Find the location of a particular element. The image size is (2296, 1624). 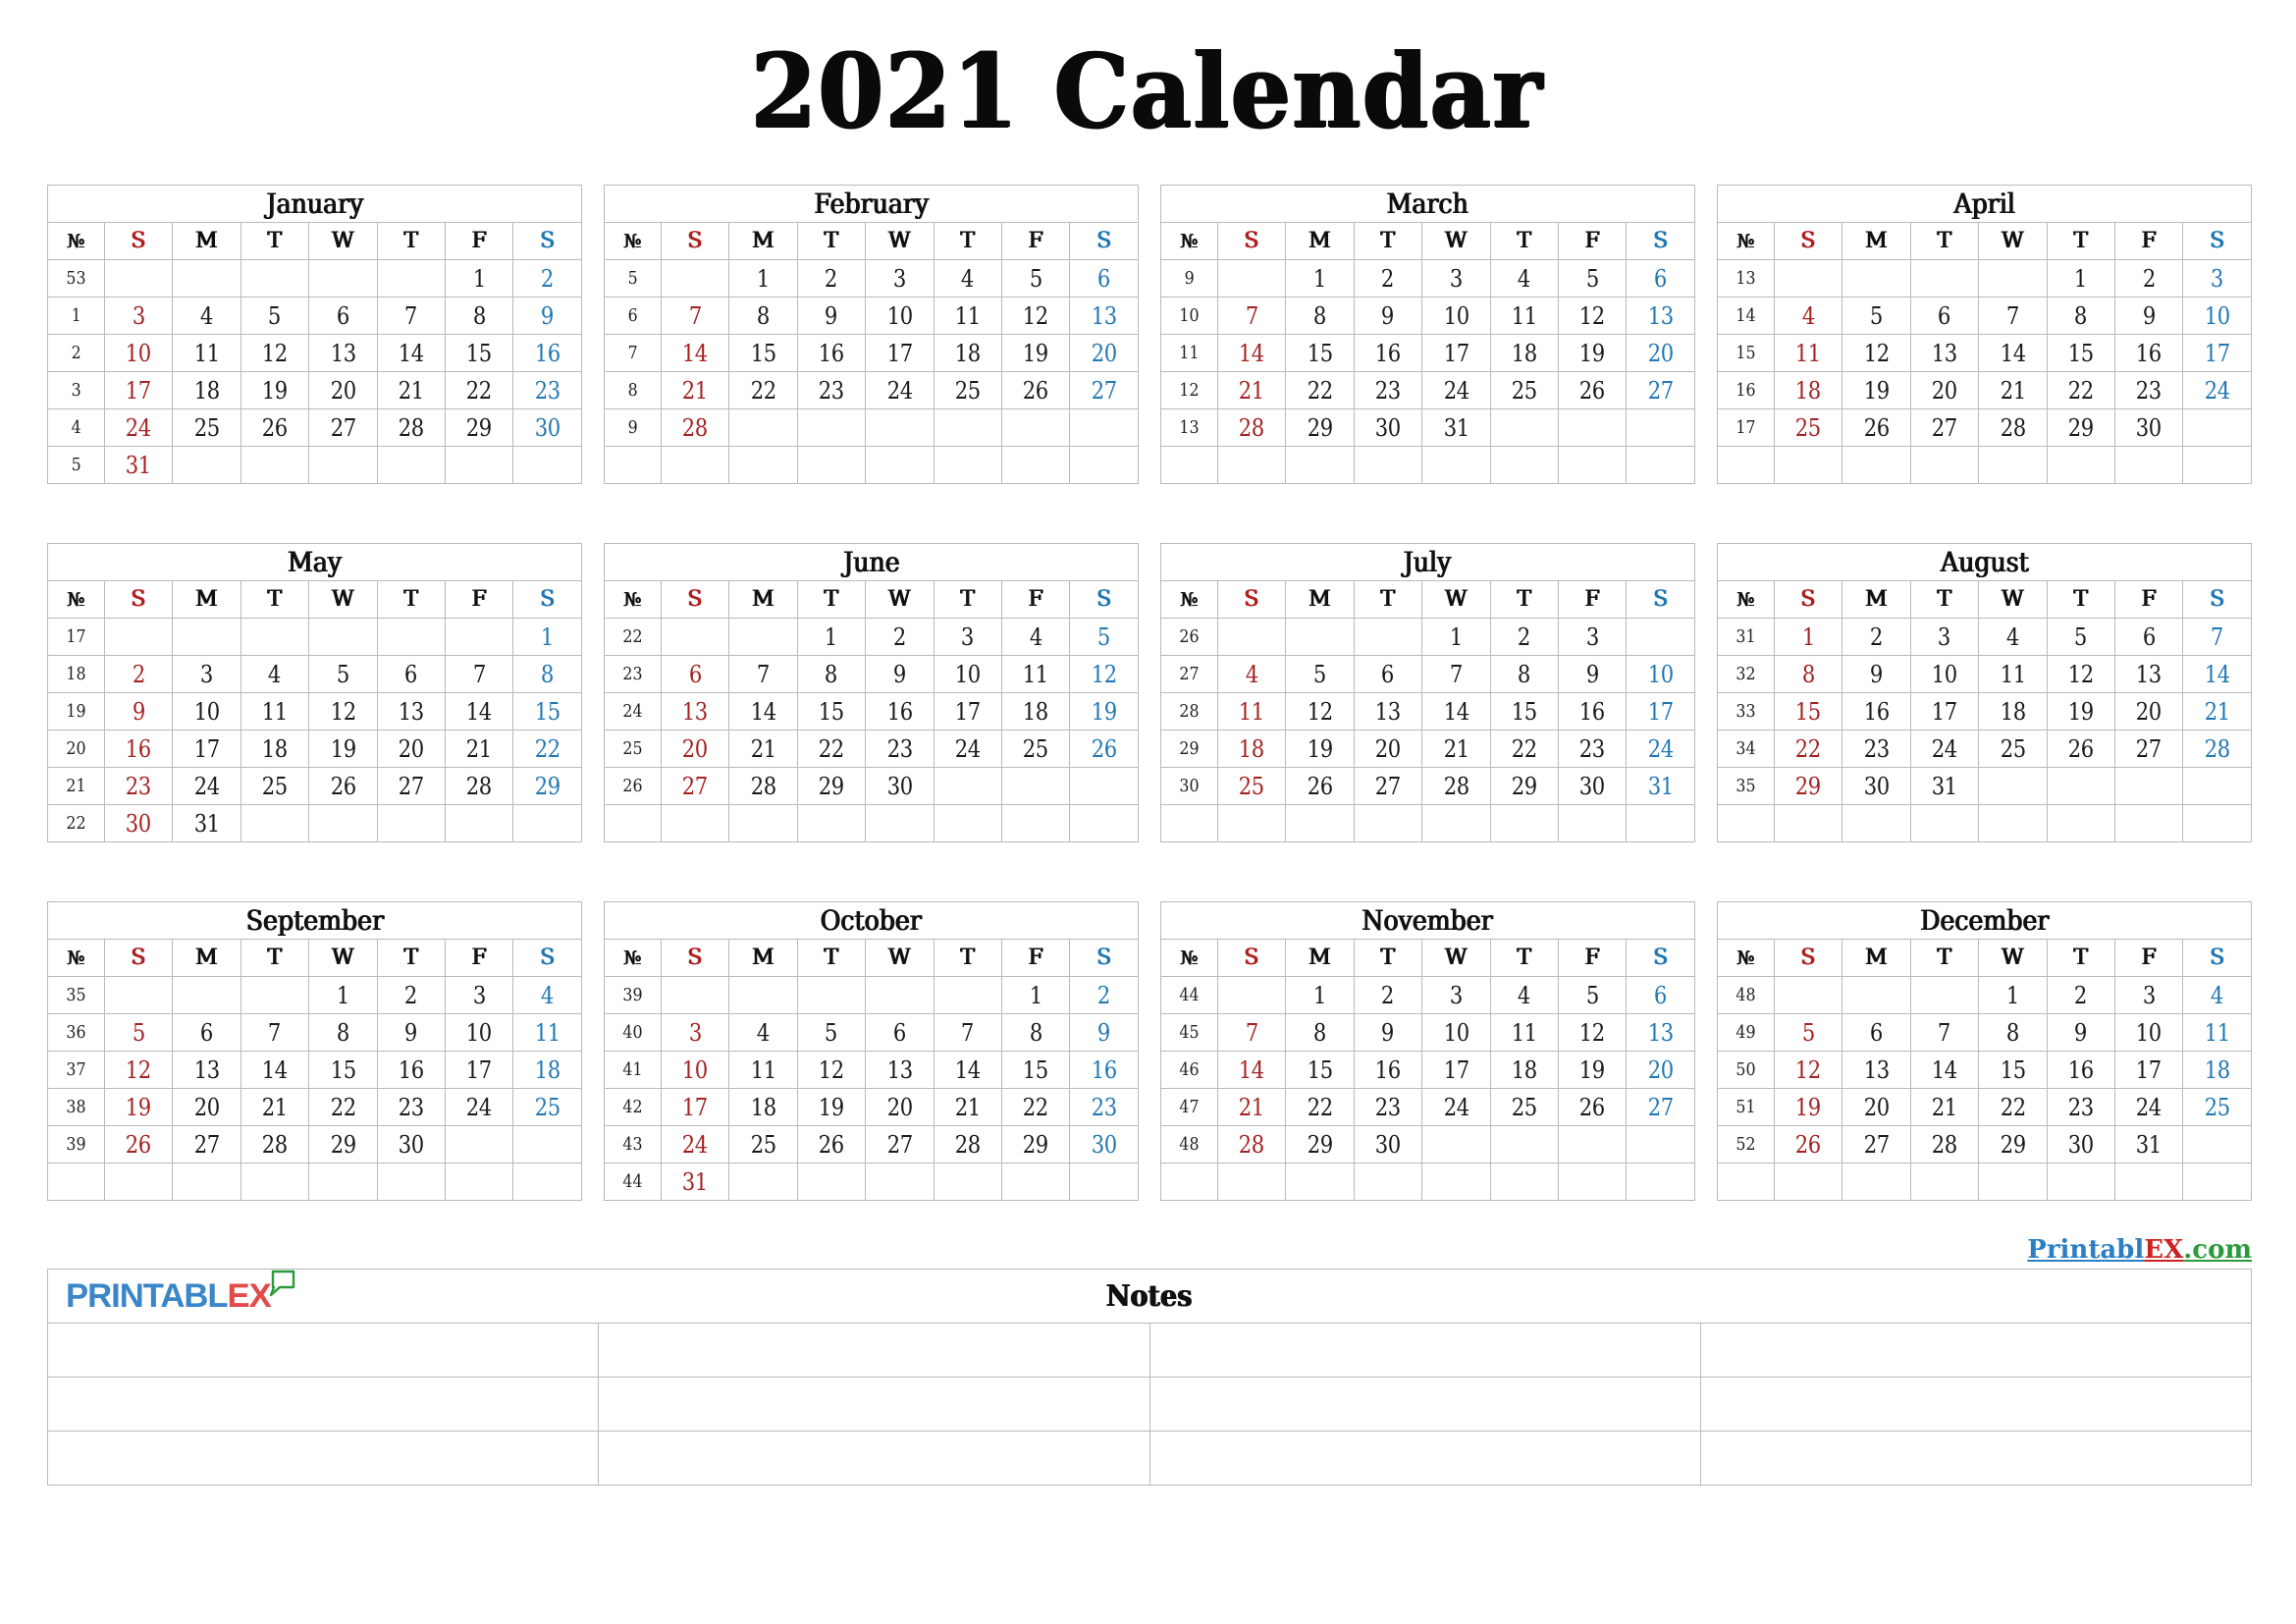

day-cell: 14 is located at coordinates (1944, 1070).